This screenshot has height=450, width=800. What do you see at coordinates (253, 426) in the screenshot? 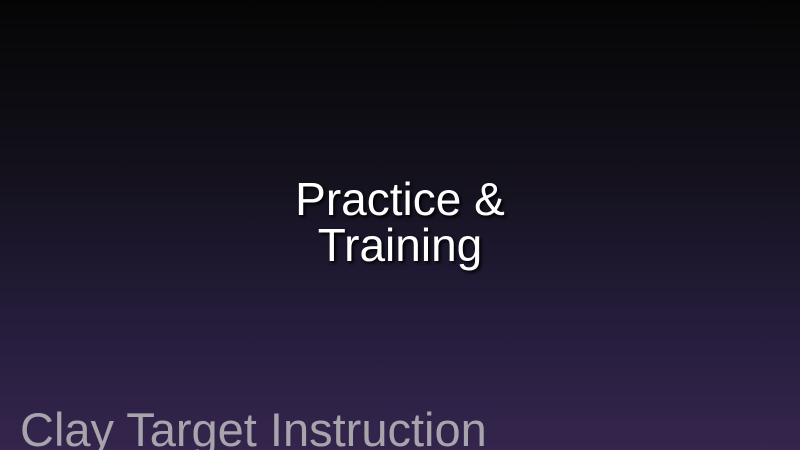
I see `slide-footer-text: Clay Target Instruction` at bounding box center [253, 426].